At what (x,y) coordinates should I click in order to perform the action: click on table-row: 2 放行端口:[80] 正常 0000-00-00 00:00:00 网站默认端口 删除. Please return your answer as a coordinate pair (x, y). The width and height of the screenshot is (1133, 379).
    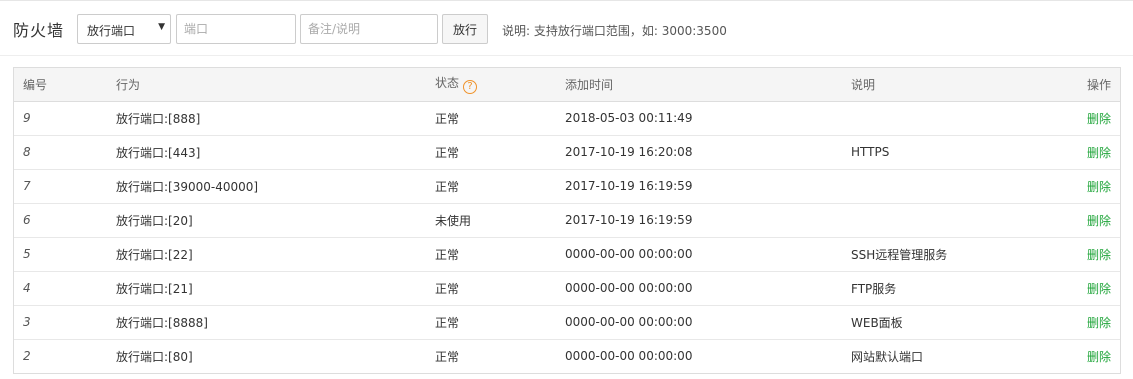
    Looking at the image, I should click on (567, 355).